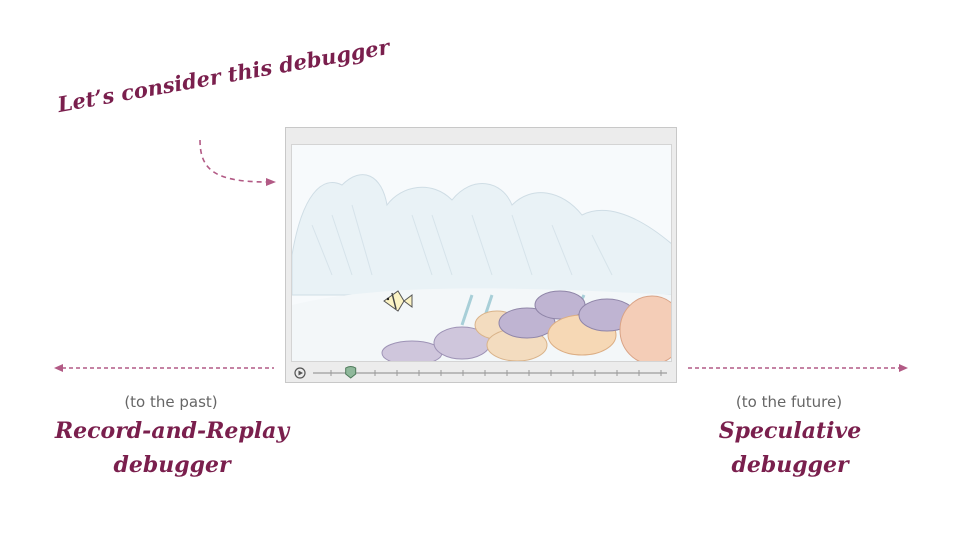  What do you see at coordinates (172, 431) in the screenshot?
I see `record-replay-line1: Record-and-Replay` at bounding box center [172, 431].